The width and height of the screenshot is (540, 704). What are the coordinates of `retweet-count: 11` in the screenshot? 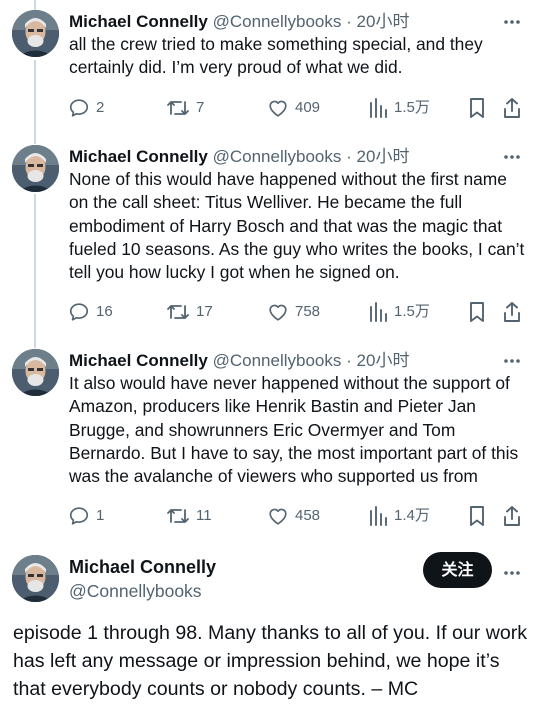 It's located at (204, 515).